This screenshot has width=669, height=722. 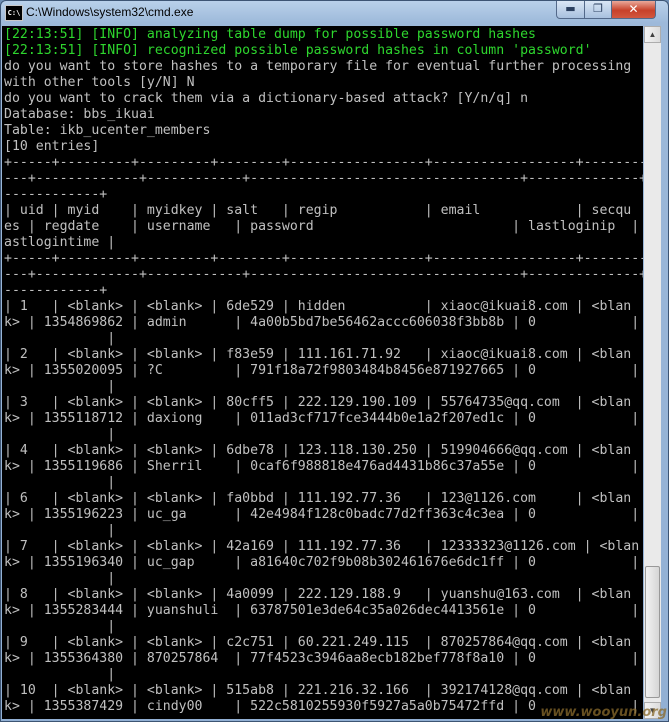 What do you see at coordinates (570, 10) in the screenshot?
I see `minimize-button: ▬` at bounding box center [570, 10].